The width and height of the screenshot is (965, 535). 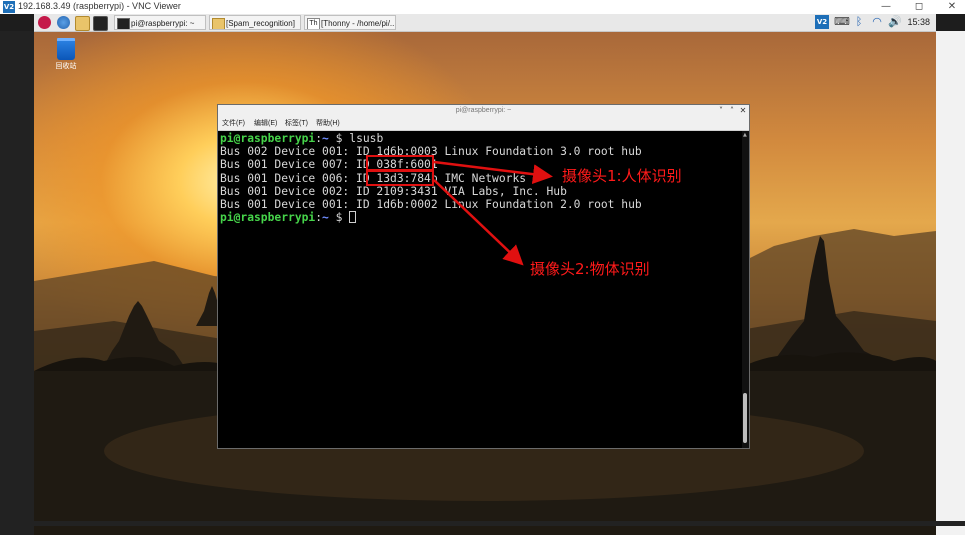 What do you see at coordinates (265, 123) in the screenshot?
I see `menu-edit: 编辑(E)` at bounding box center [265, 123].